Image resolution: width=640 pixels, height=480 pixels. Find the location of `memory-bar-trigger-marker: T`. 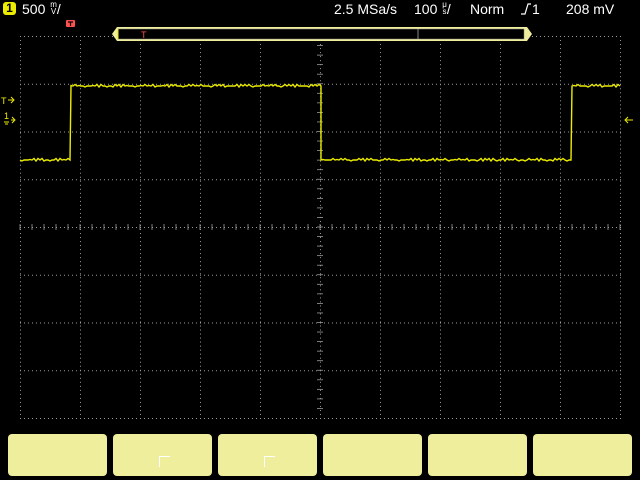

memory-bar-trigger-marker: T is located at coordinates (144, 35).